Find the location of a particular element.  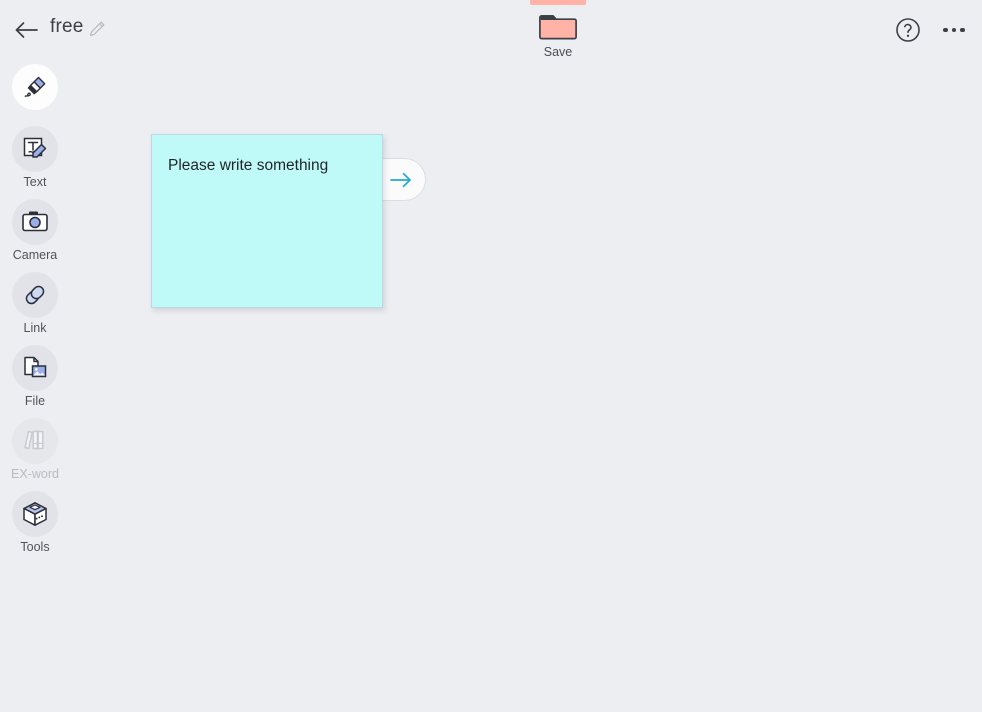

back-button is located at coordinates (27, 30).